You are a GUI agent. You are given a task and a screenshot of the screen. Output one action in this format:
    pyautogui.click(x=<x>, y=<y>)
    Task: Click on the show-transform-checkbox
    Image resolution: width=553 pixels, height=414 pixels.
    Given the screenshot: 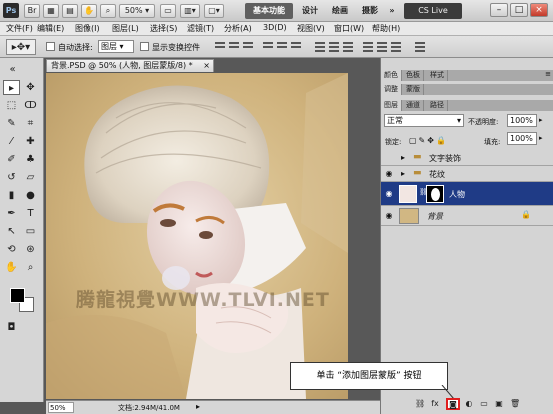 What is the action you would take?
    pyautogui.click(x=144, y=46)
    